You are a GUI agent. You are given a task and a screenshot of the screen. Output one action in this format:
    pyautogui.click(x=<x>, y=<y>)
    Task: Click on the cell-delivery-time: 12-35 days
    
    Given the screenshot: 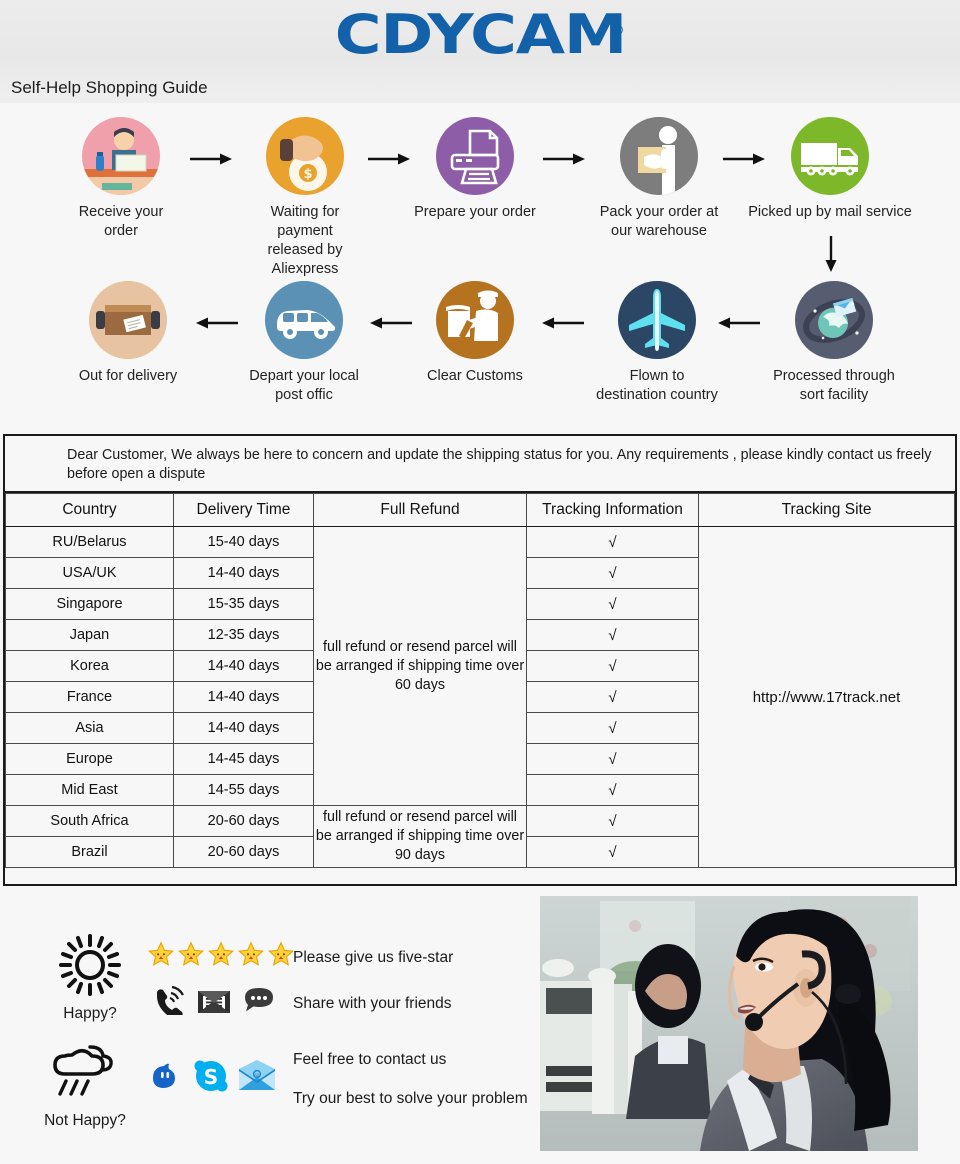 What is the action you would take?
    pyautogui.click(x=243, y=635)
    